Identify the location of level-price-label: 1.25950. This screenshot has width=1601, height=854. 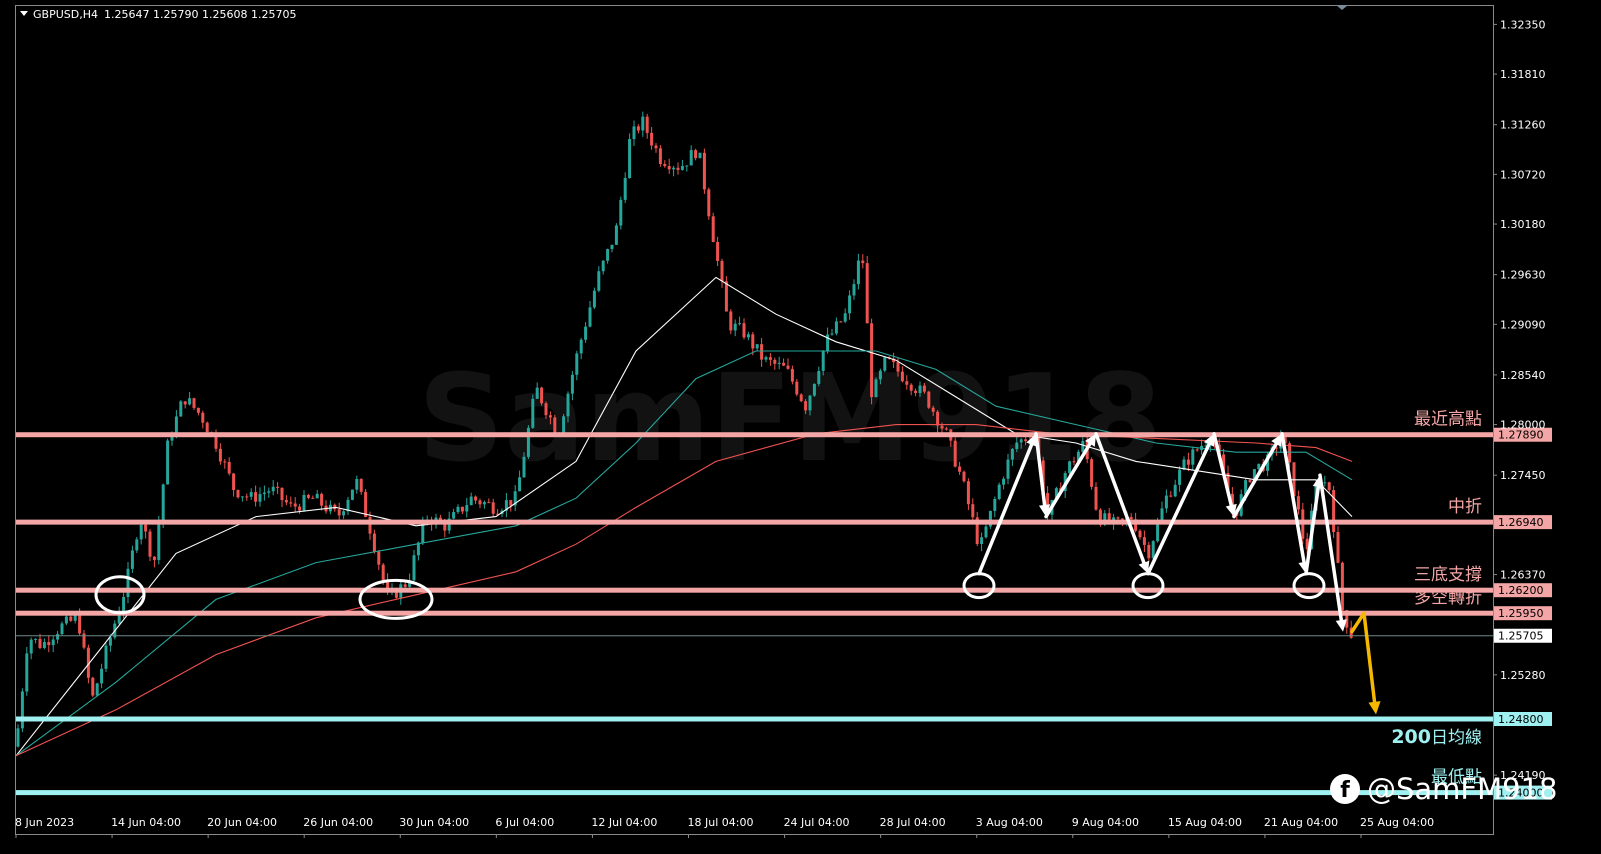
(1521, 613).